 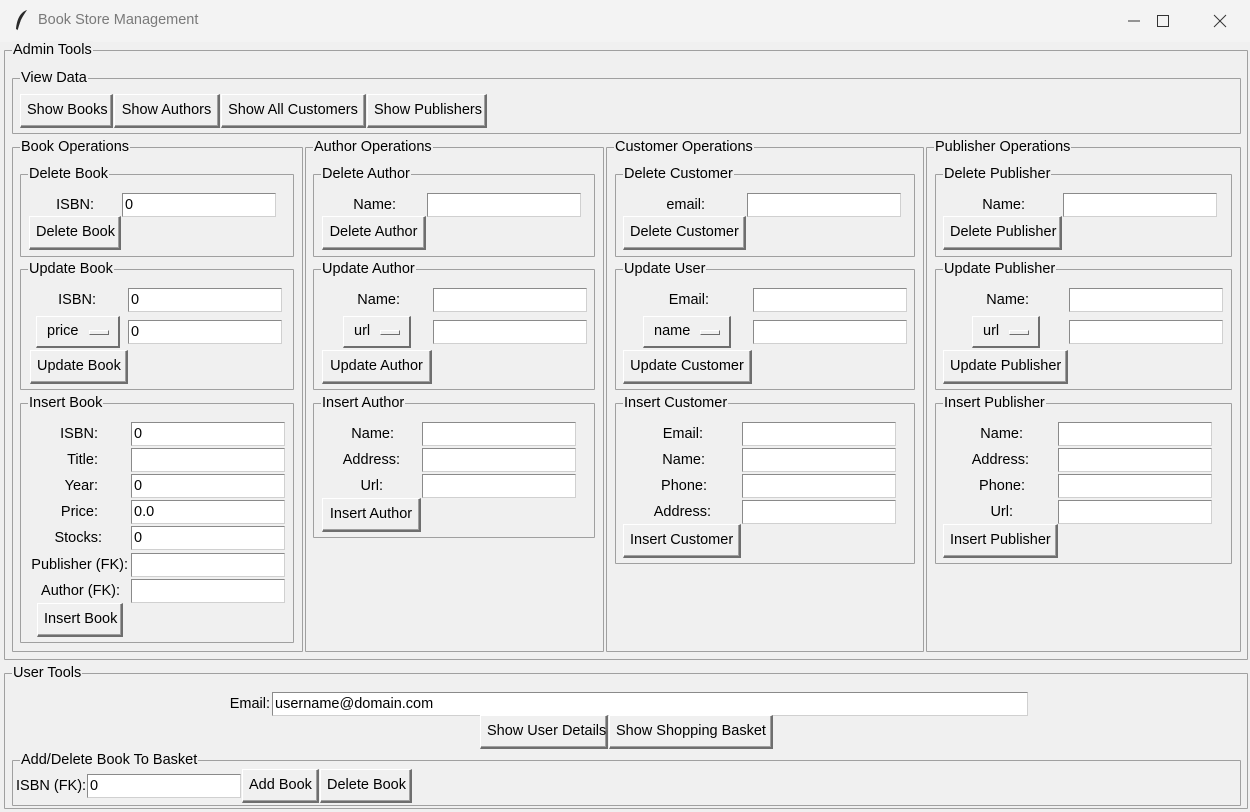 I want to click on user-email-label: Email:, so click(x=249, y=704).